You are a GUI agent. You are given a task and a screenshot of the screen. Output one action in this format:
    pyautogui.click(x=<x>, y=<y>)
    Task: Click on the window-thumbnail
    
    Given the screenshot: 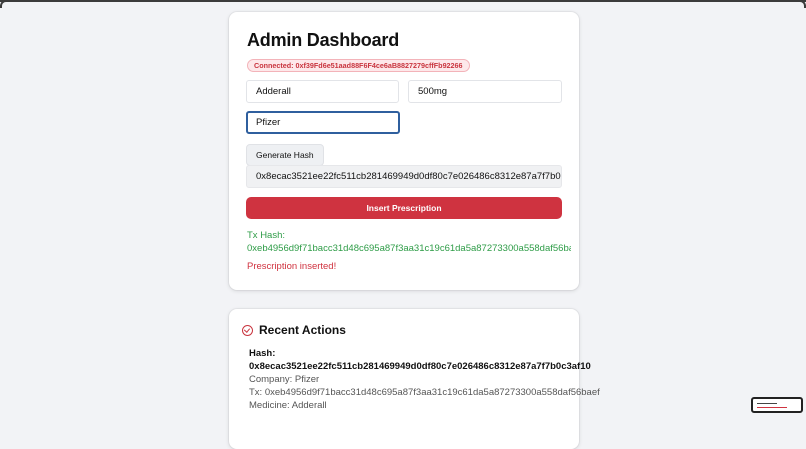 What is the action you would take?
    pyautogui.click(x=777, y=405)
    